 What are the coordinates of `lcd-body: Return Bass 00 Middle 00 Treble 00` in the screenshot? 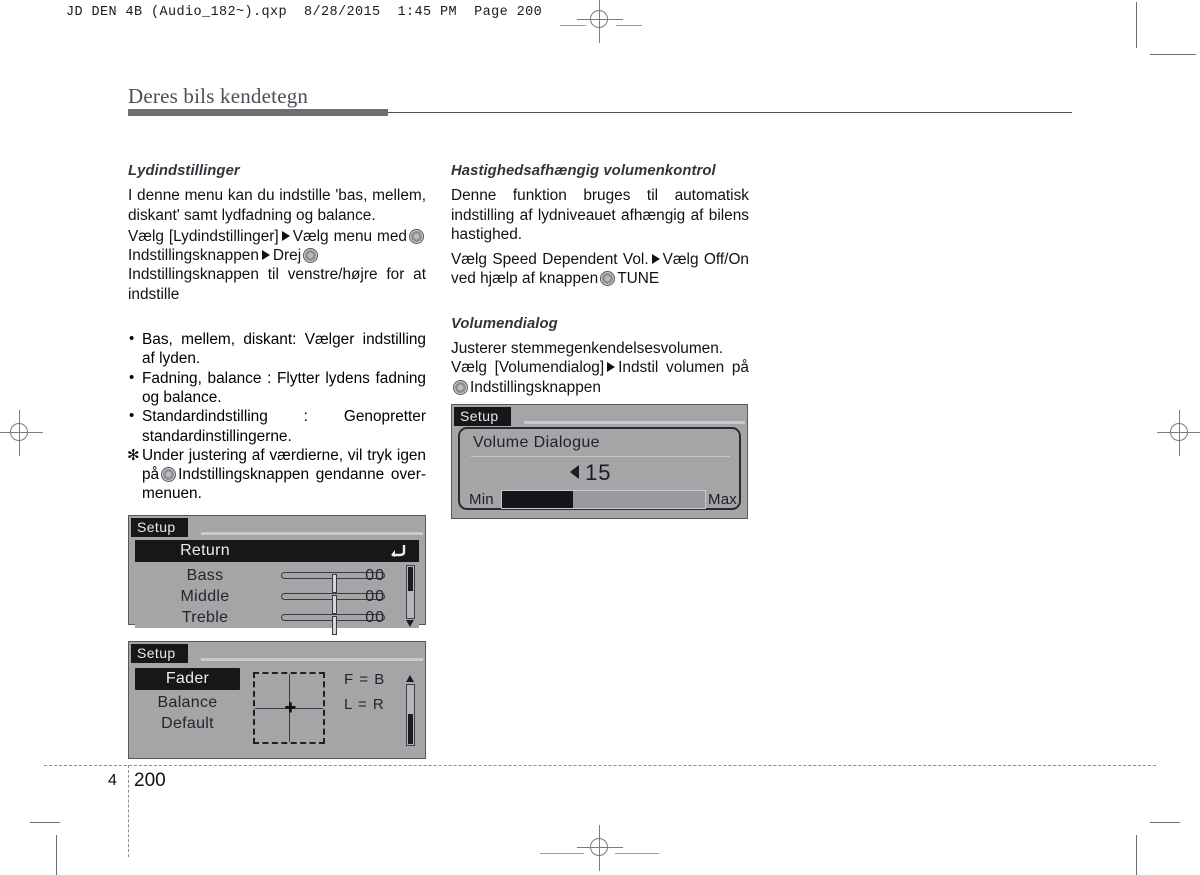 It's located at (277, 587).